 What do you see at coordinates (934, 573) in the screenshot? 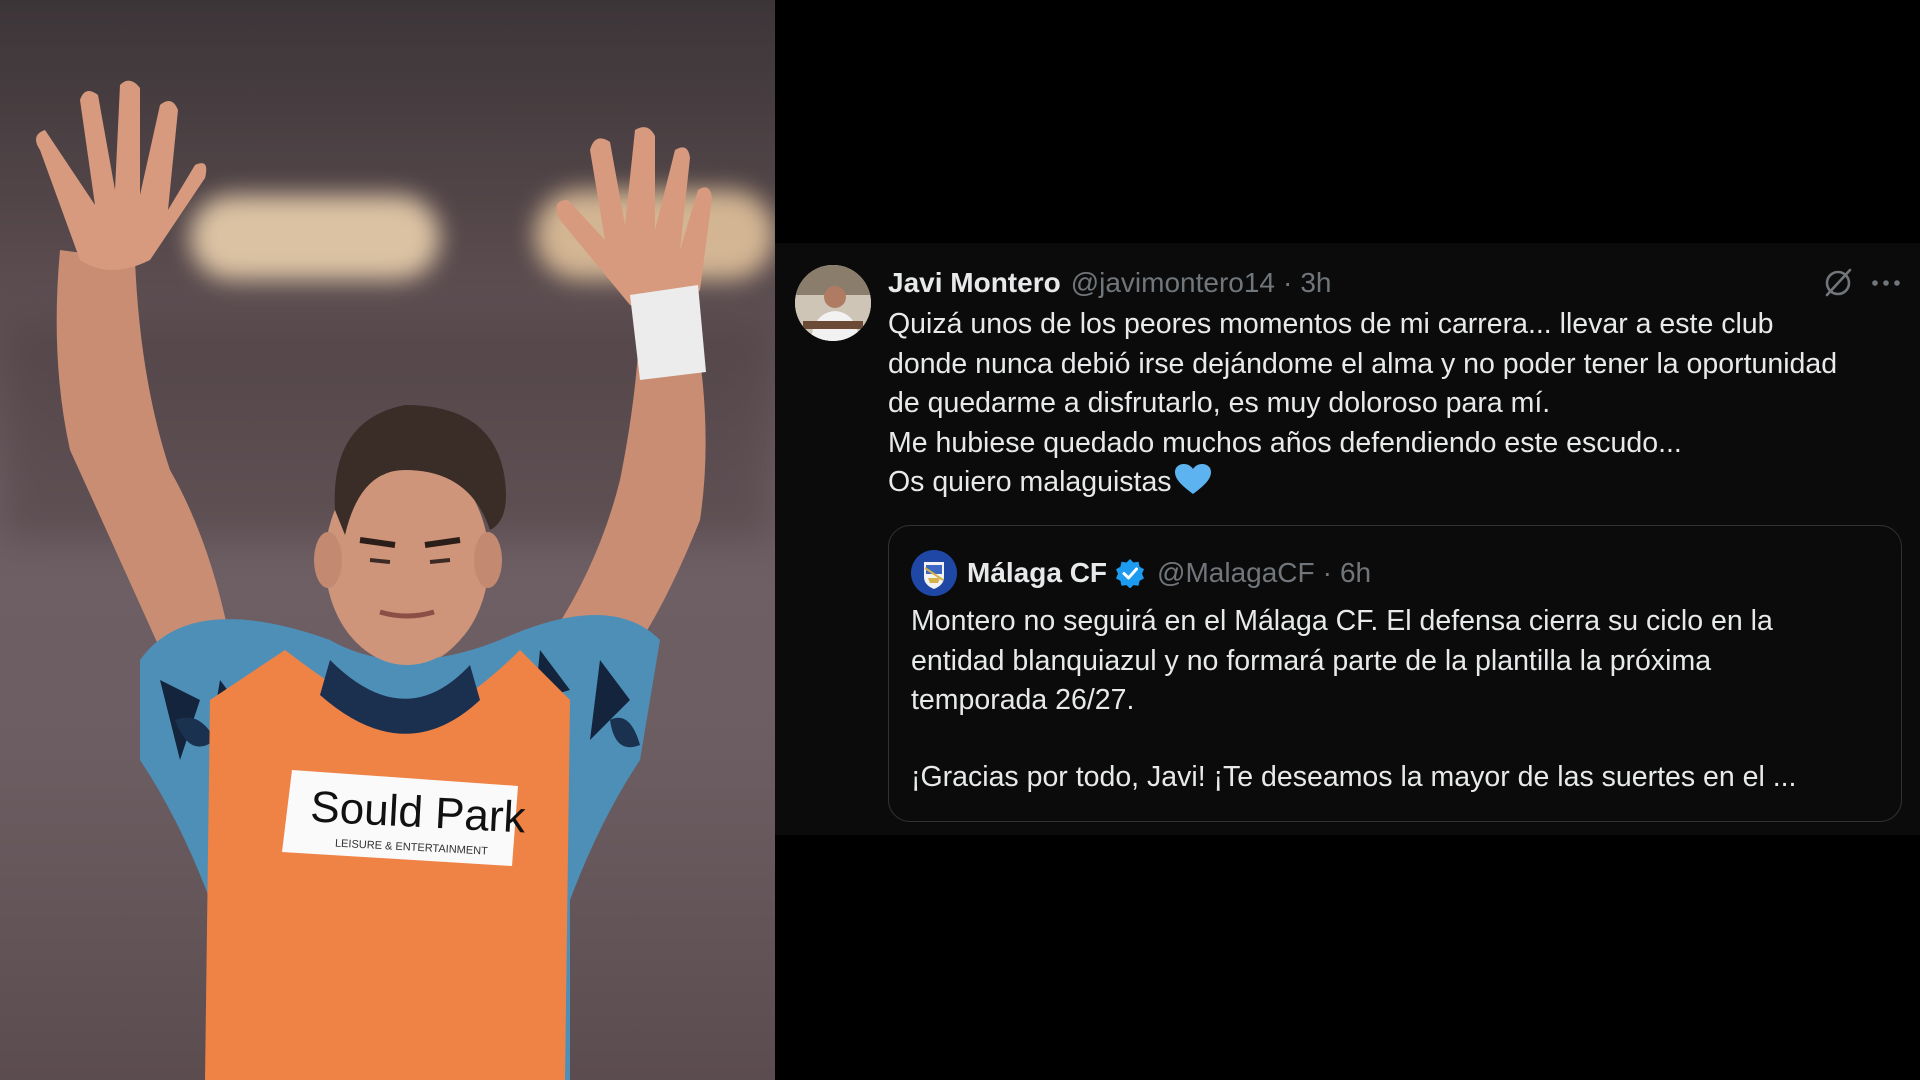
I see `malaga-cf-logo` at bounding box center [934, 573].